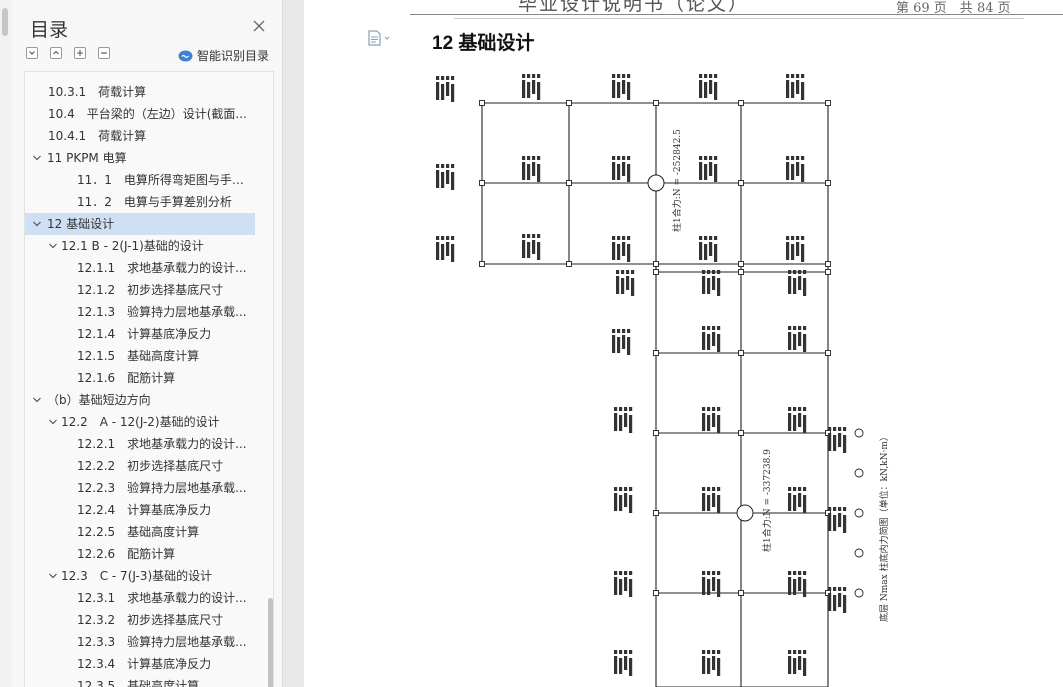  What do you see at coordinates (140, 510) in the screenshot?
I see `toc-item: 12.2.4 计算基底净反力` at bounding box center [140, 510].